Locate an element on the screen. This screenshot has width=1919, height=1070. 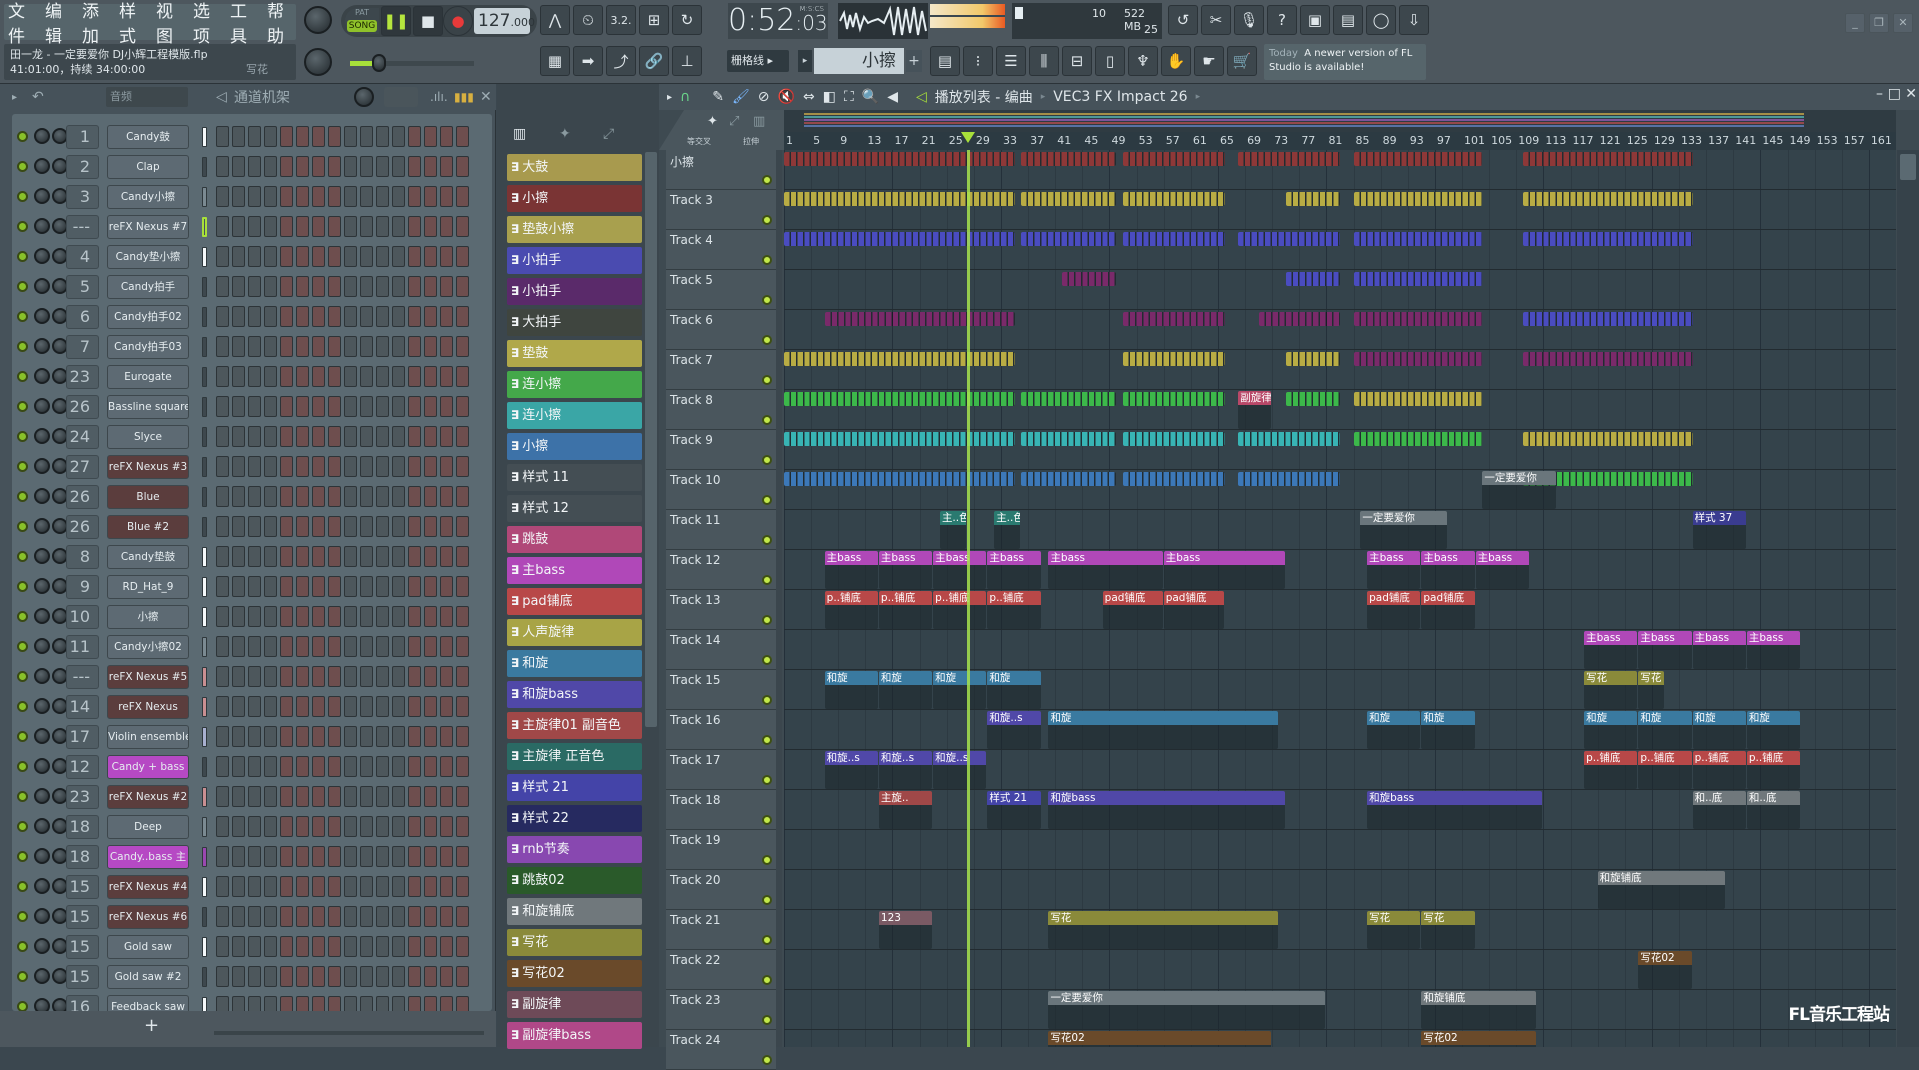
playlist-clip: 主bass is located at coordinates (1224, 570).